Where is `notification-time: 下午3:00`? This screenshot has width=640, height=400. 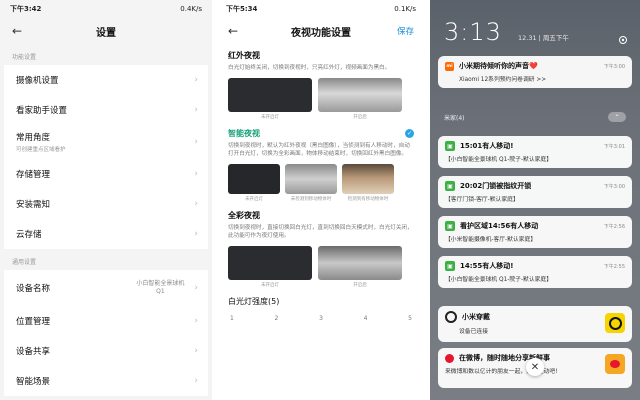 notification-time: 下午3:00 is located at coordinates (614, 186).